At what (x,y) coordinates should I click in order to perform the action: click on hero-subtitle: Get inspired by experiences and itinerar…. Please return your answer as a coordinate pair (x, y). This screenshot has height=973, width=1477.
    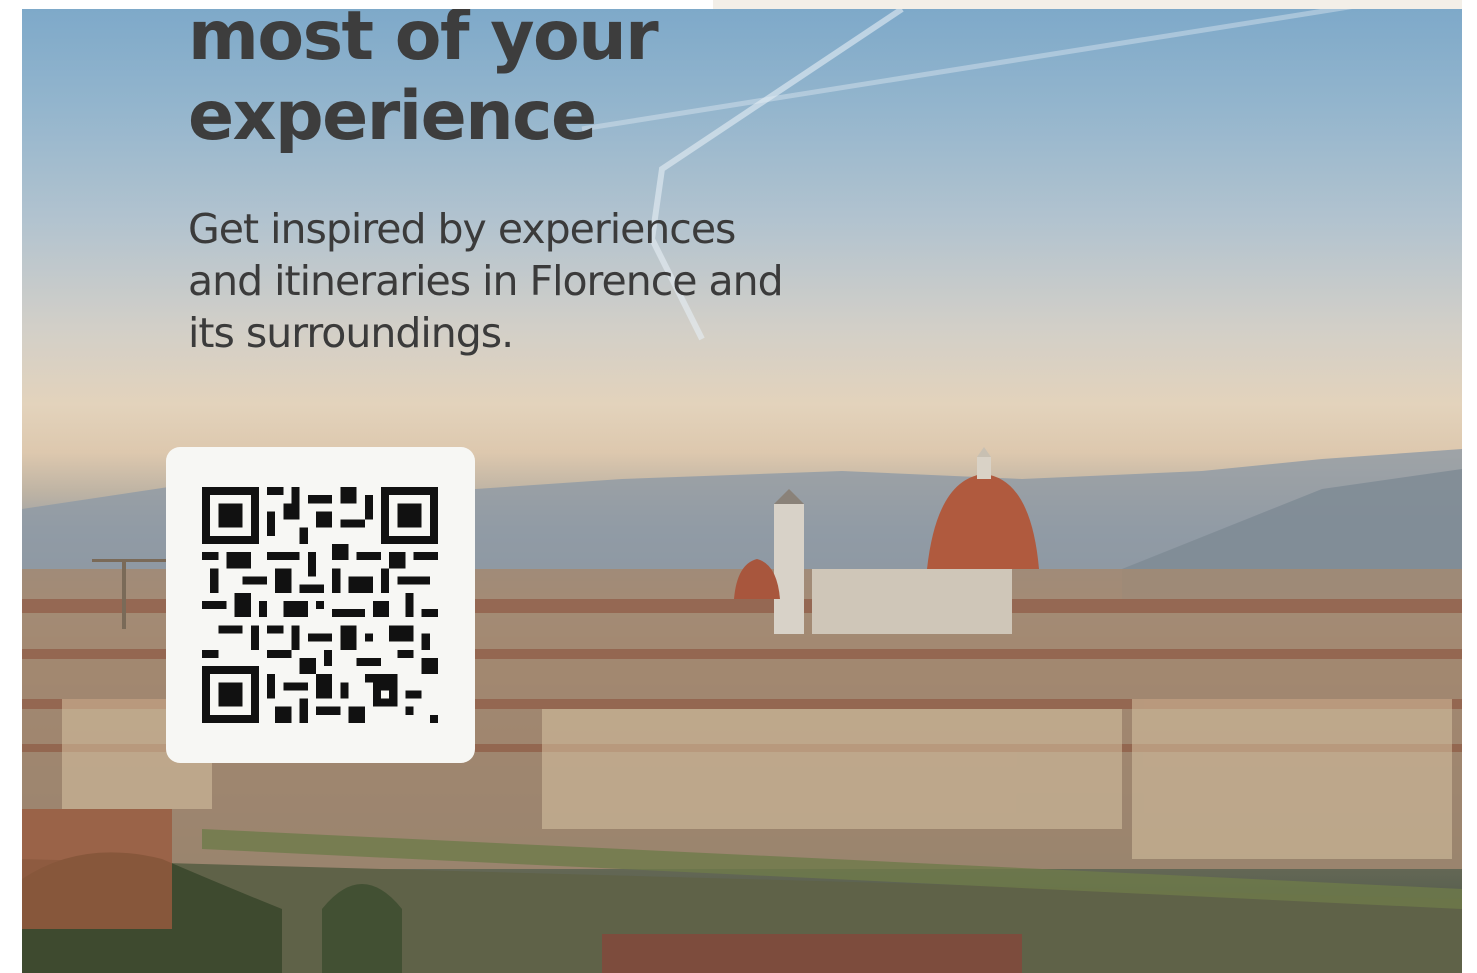
    Looking at the image, I should click on (486, 281).